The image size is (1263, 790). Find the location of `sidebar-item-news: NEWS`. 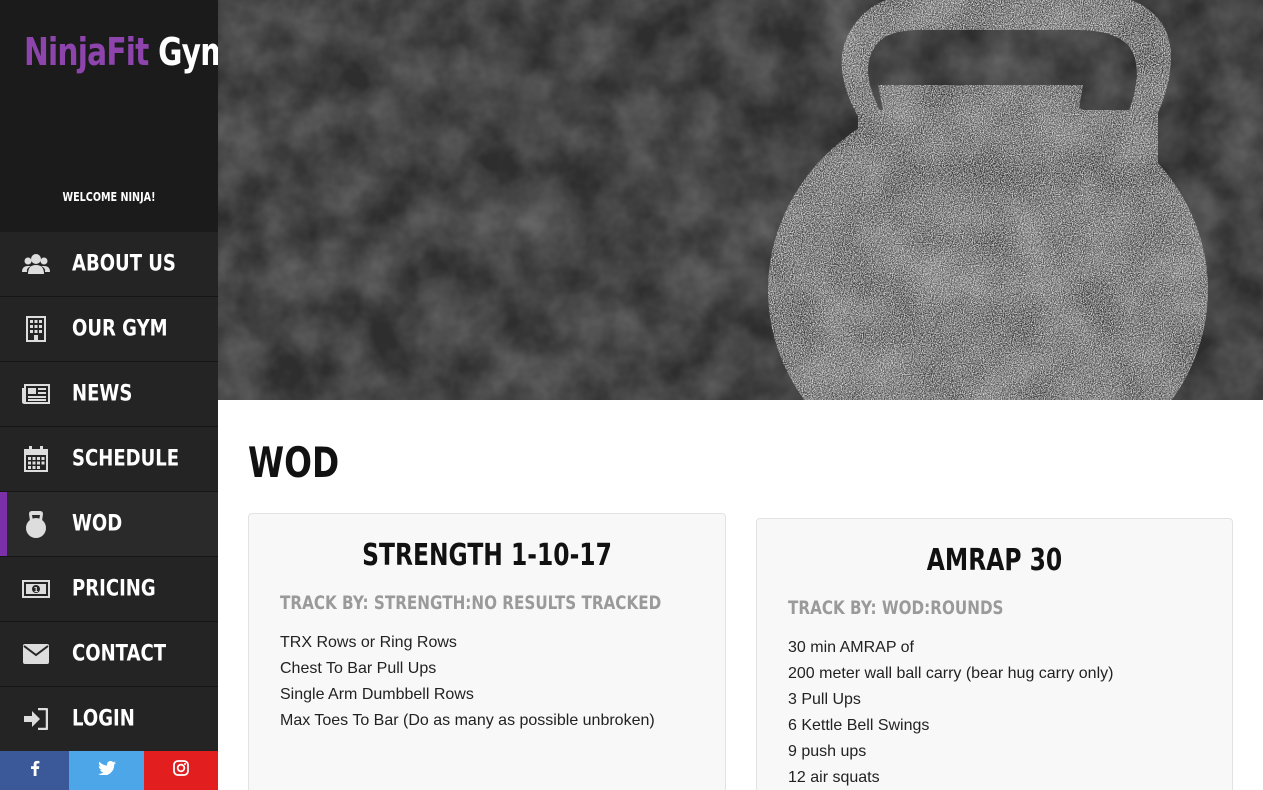

sidebar-item-news: NEWS is located at coordinates (109, 394).